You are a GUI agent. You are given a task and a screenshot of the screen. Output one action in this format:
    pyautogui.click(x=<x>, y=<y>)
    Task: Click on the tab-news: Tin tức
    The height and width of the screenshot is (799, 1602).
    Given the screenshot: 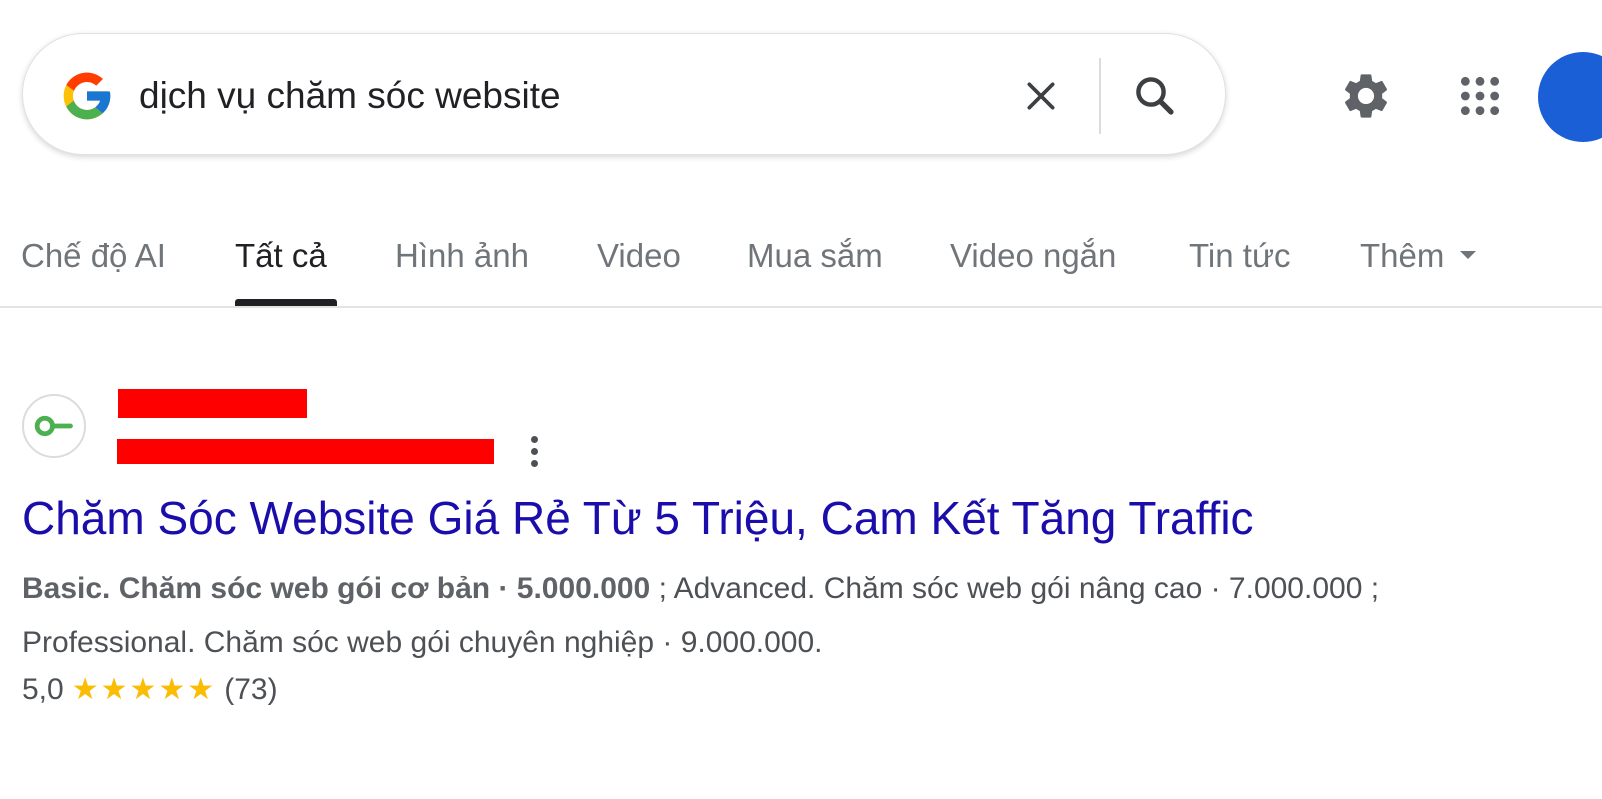 What is the action you would take?
    pyautogui.click(x=1240, y=256)
    